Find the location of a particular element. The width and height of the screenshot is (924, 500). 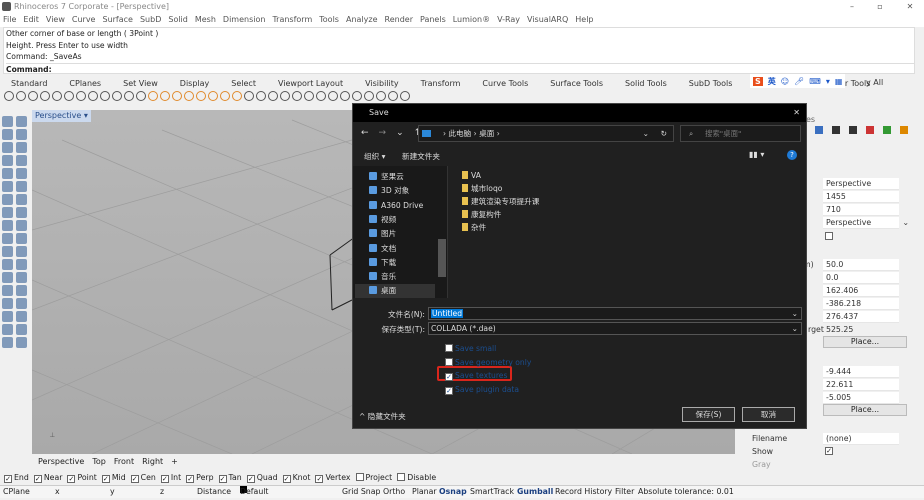

toolbar-tab-curve-tools: Curve Tools is located at coordinates (505, 83).